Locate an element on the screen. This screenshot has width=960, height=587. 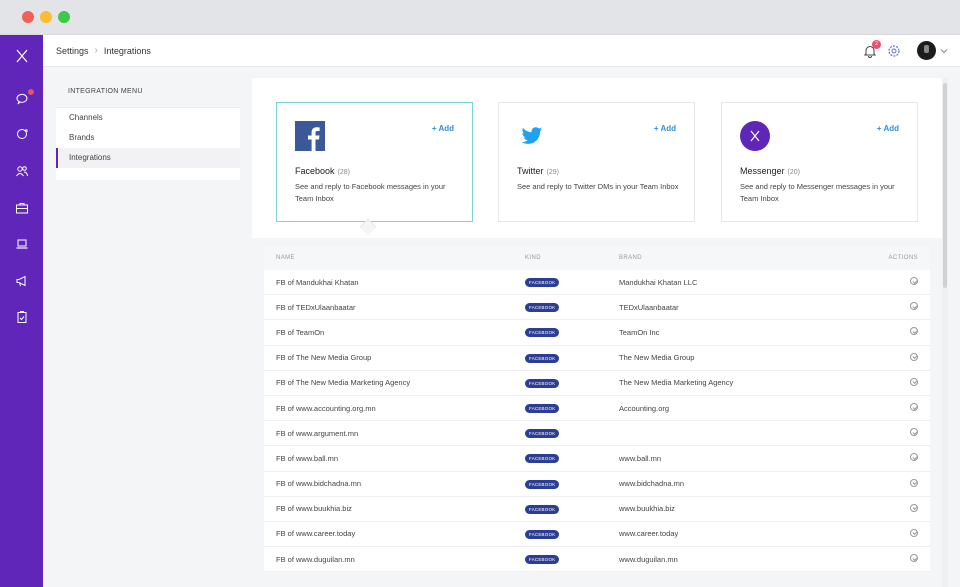
sidebar-item-knowledge is located at coordinates (22, 244).